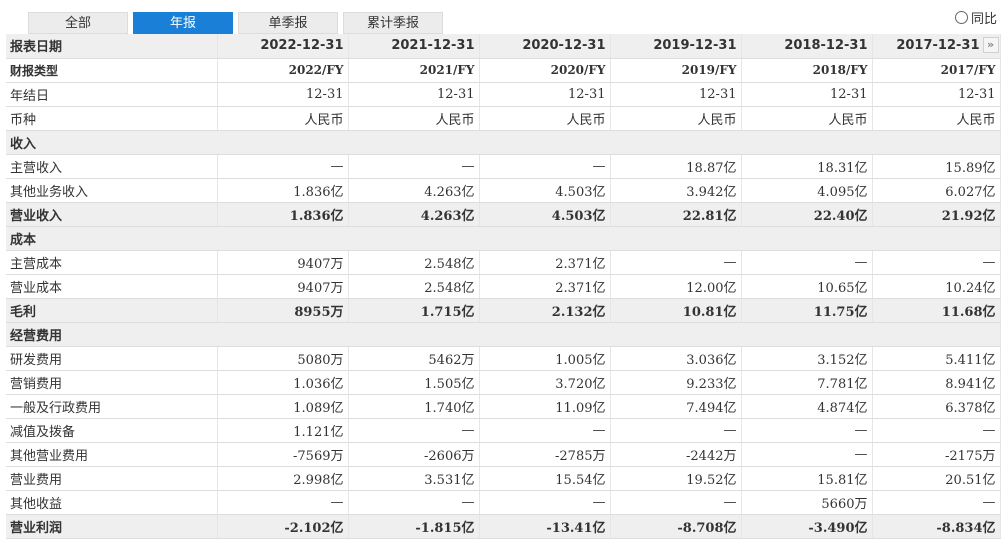  I want to click on table-cell: 1.005亿, so click(545, 358).